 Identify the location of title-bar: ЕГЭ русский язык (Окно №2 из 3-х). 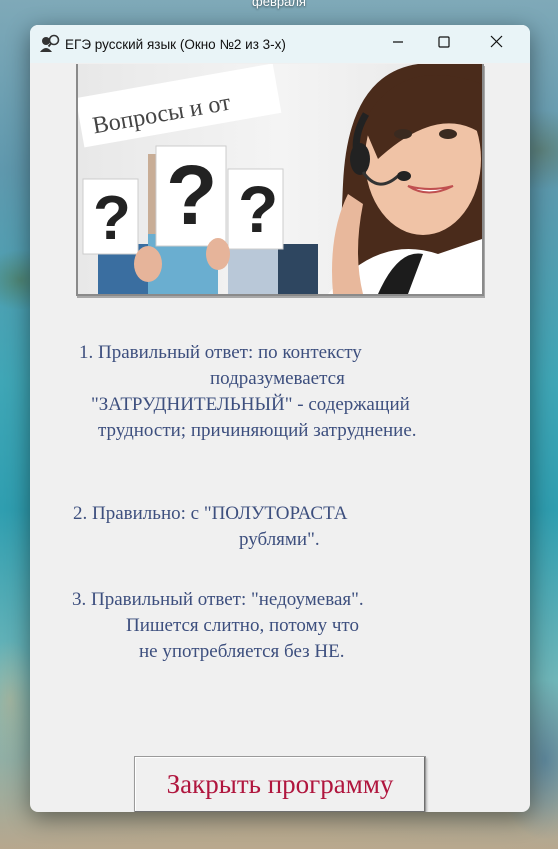
(280, 44).